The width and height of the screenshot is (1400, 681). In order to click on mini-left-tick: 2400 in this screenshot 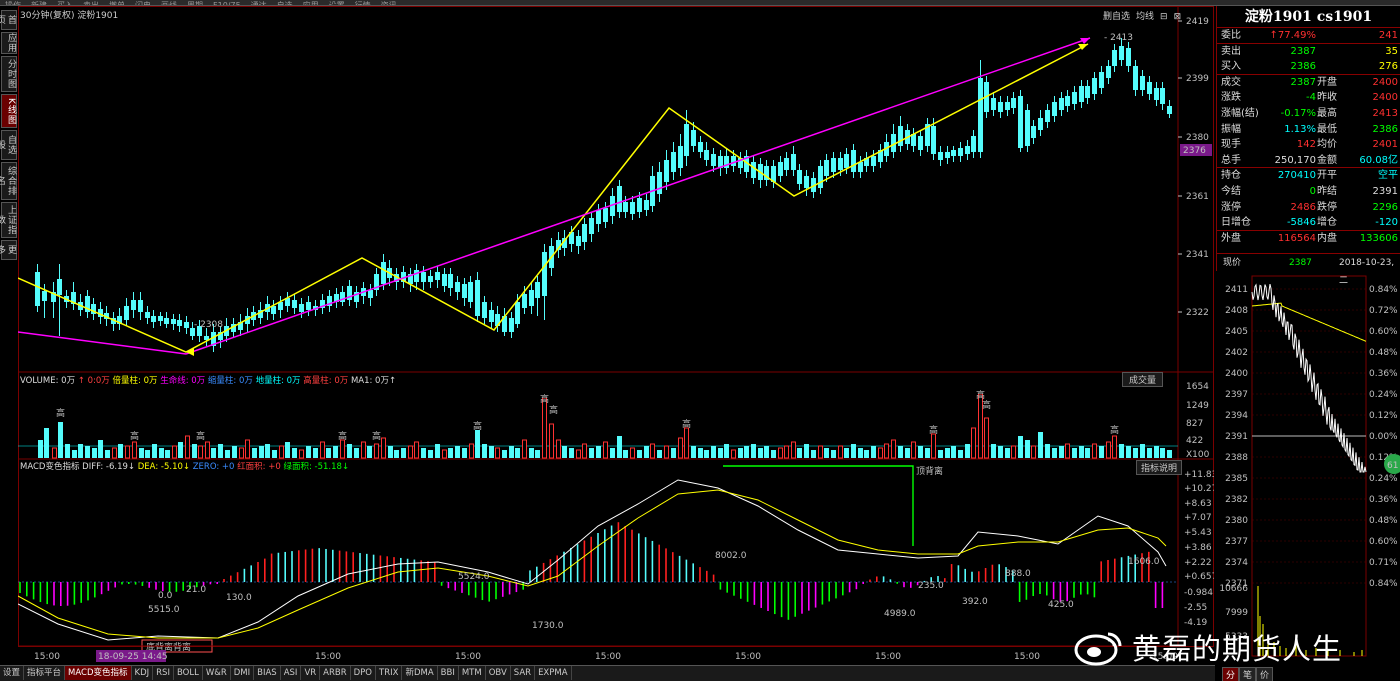, I will do `click(1236, 374)`.